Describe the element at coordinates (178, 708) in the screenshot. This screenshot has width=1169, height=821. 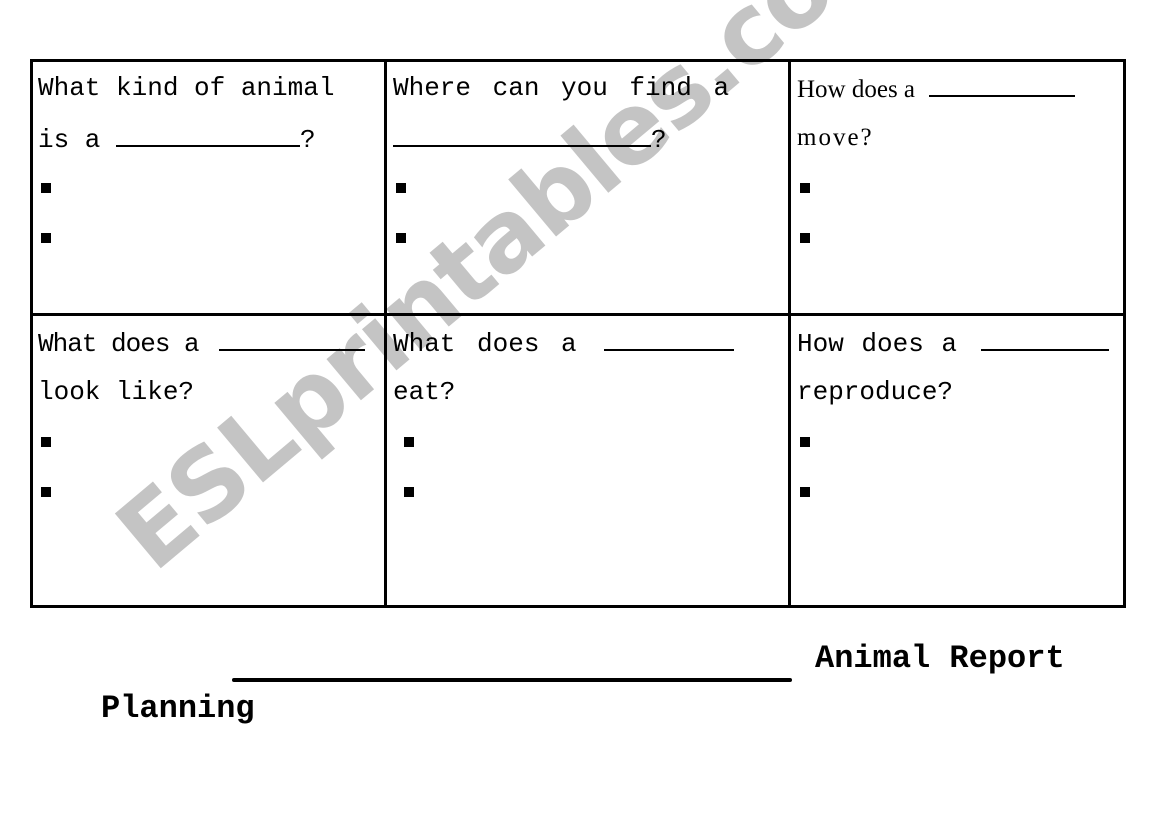
I see `worksheet-subtitle: Planning` at that location.